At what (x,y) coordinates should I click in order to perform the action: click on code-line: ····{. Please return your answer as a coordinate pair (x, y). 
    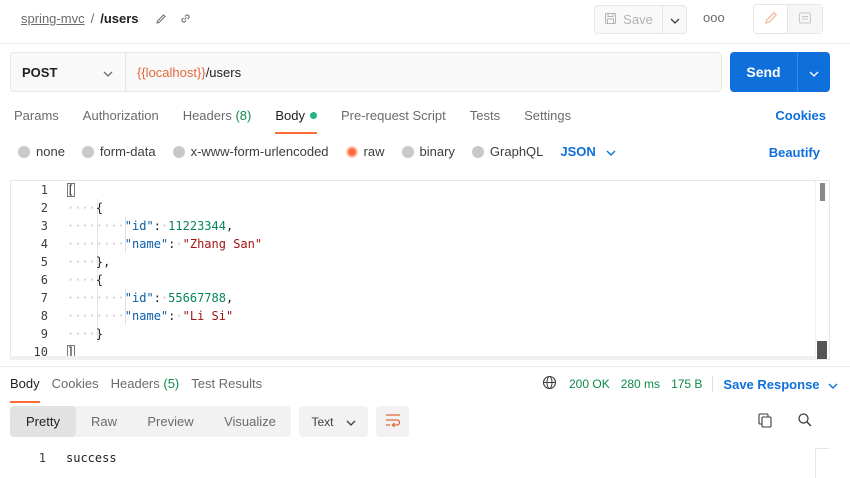
    Looking at the image, I should click on (85, 280).